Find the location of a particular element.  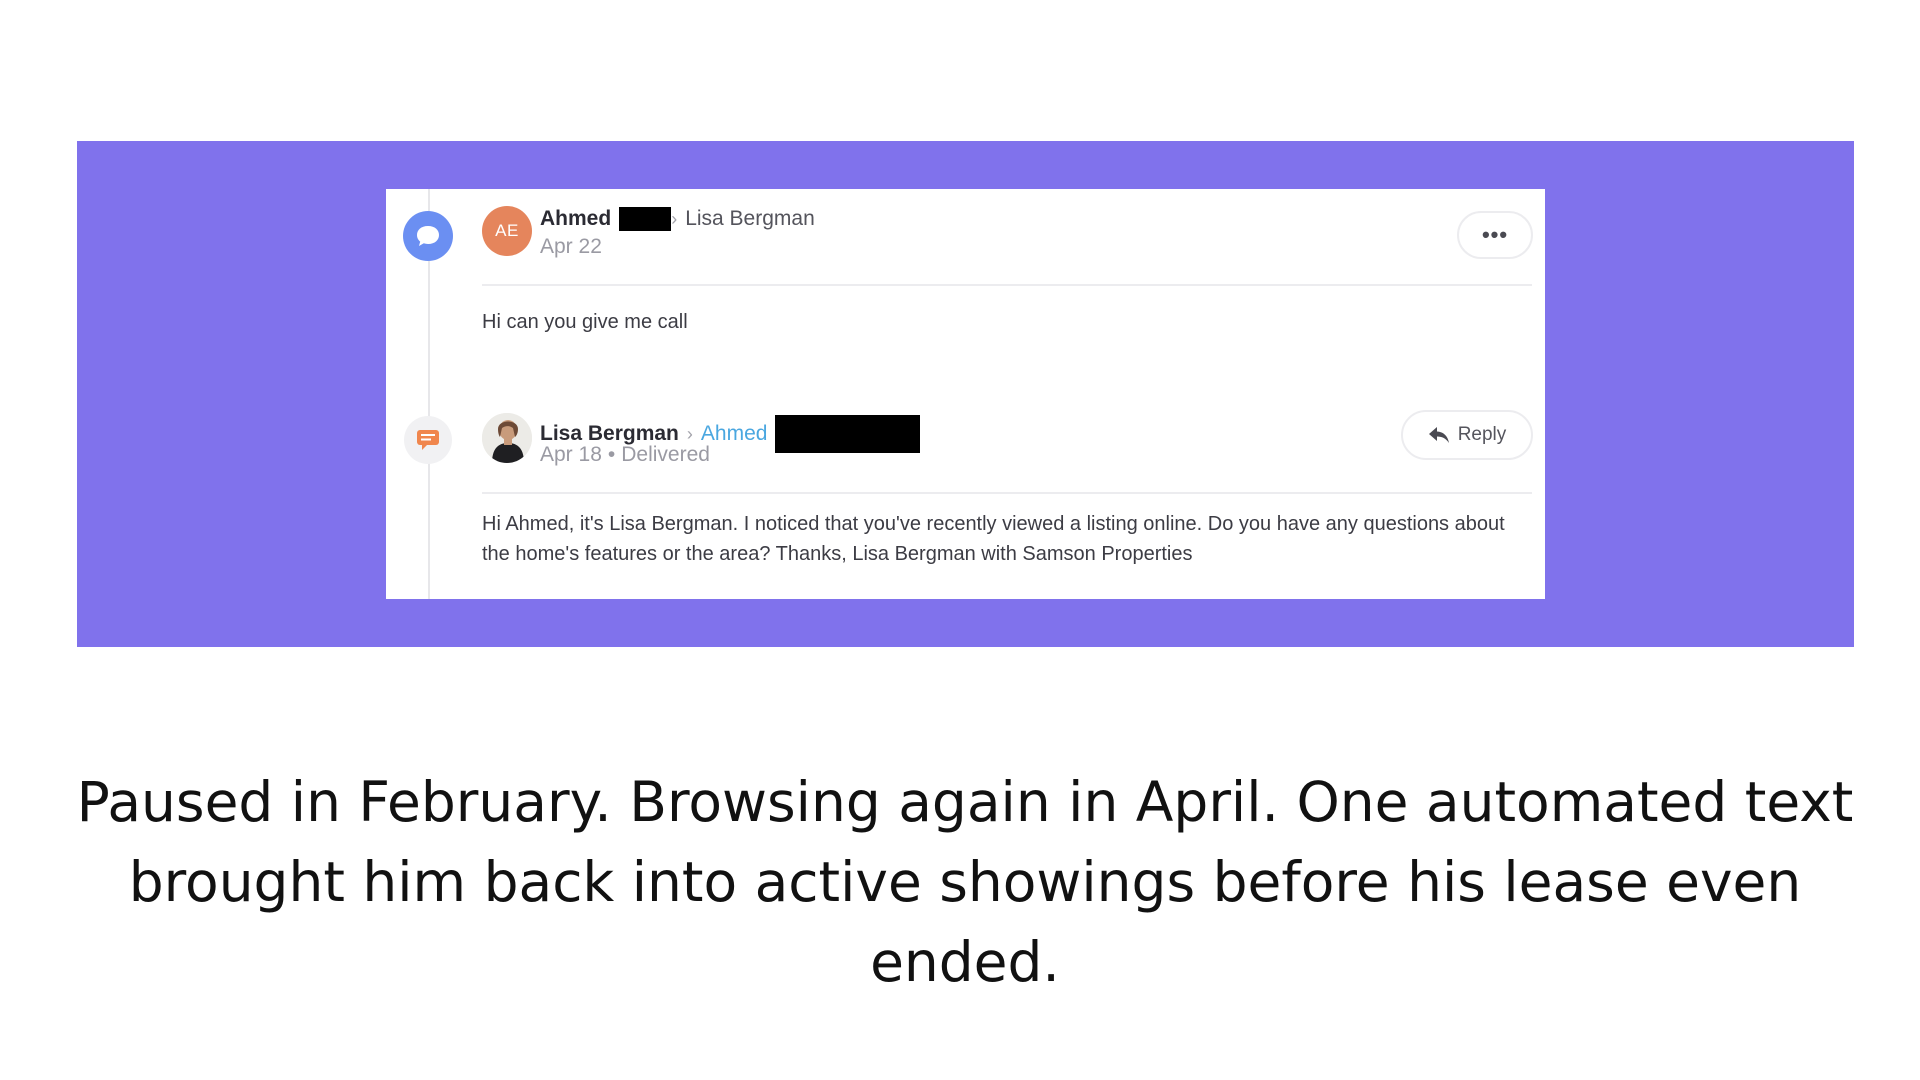

sender-name: Ahmed is located at coordinates (576, 218).